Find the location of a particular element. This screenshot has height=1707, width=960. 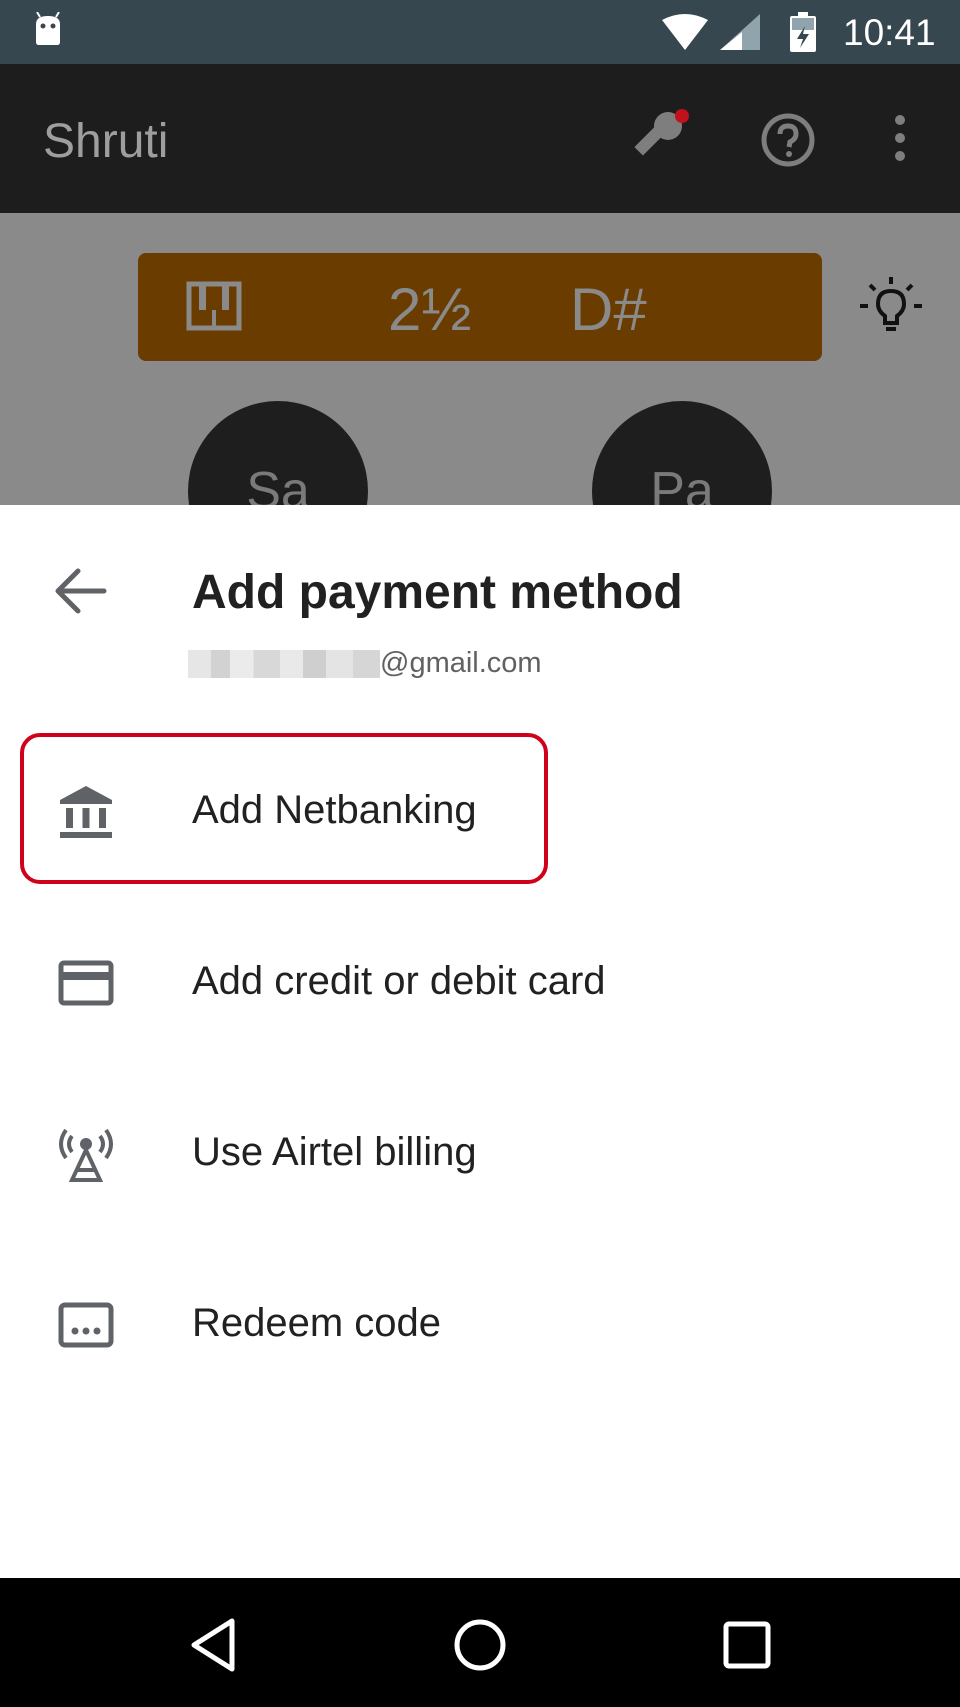

wifi-icon is located at coordinates (685, 34).